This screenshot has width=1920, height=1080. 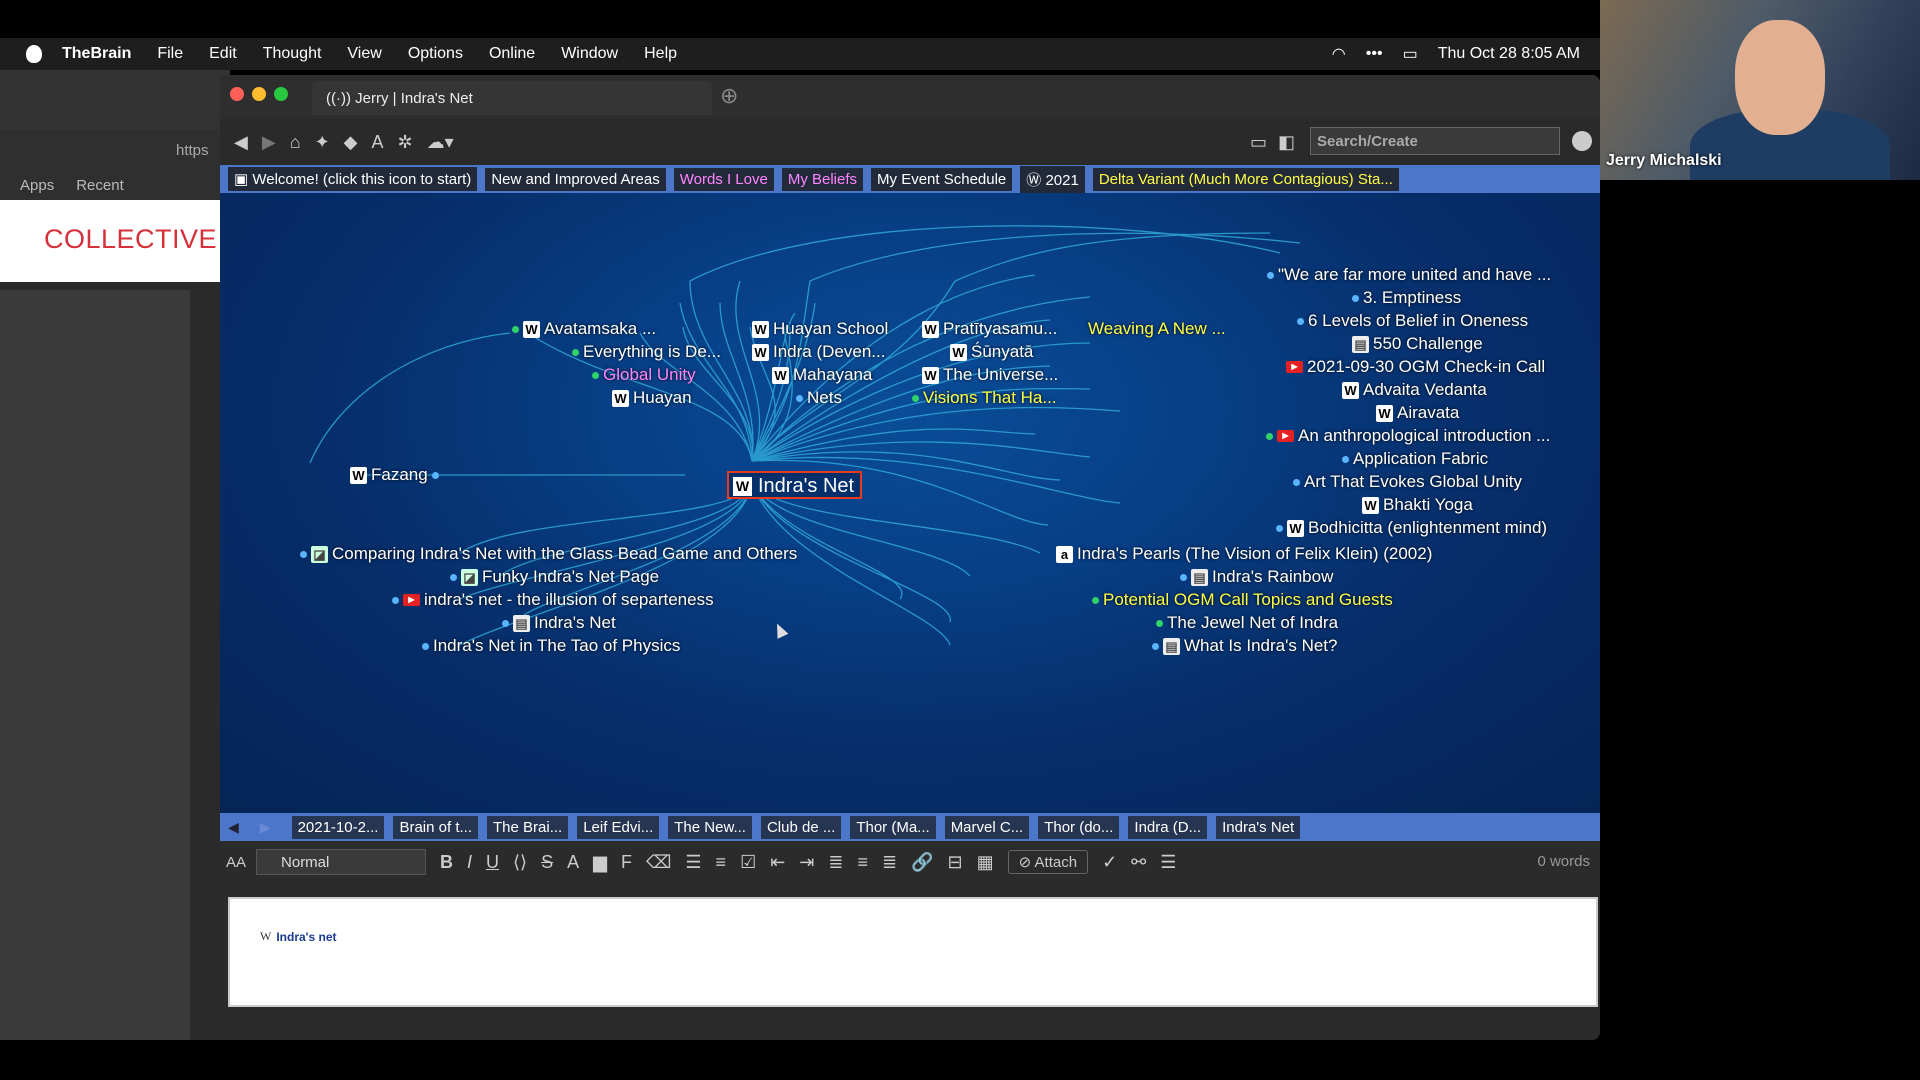 What do you see at coordinates (1417, 505) in the screenshot?
I see `sibling-thought: W Bhakti Yoga` at bounding box center [1417, 505].